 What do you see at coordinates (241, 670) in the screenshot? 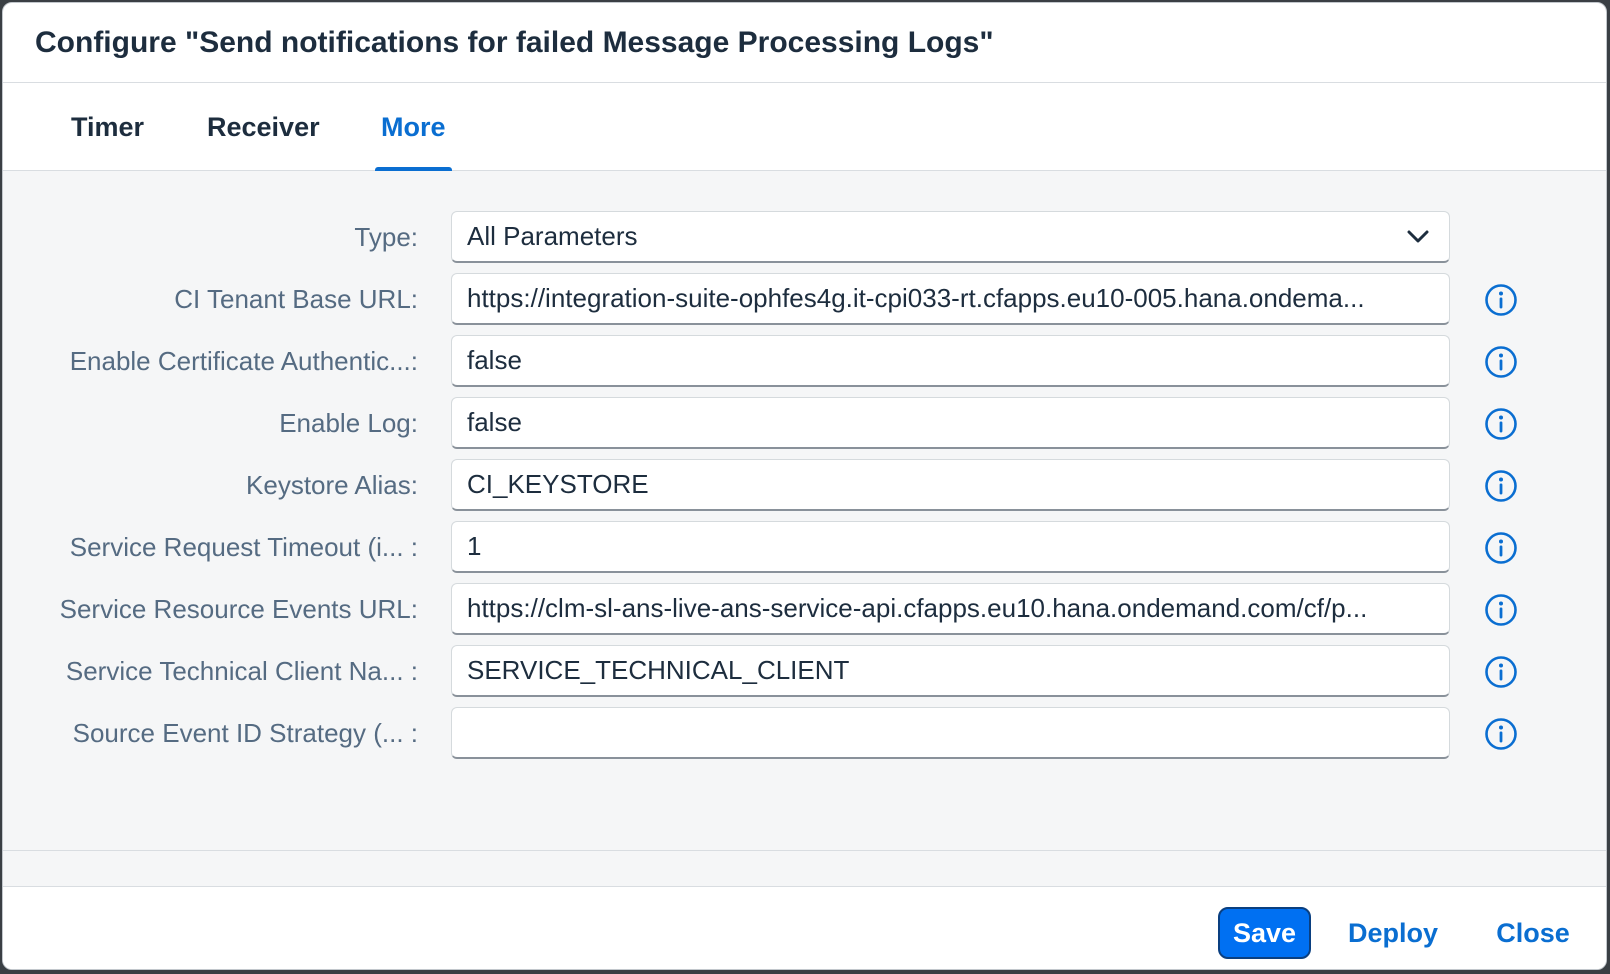
I see `service-technical-client-name-label: Service Technical Client Na... :` at bounding box center [241, 670].